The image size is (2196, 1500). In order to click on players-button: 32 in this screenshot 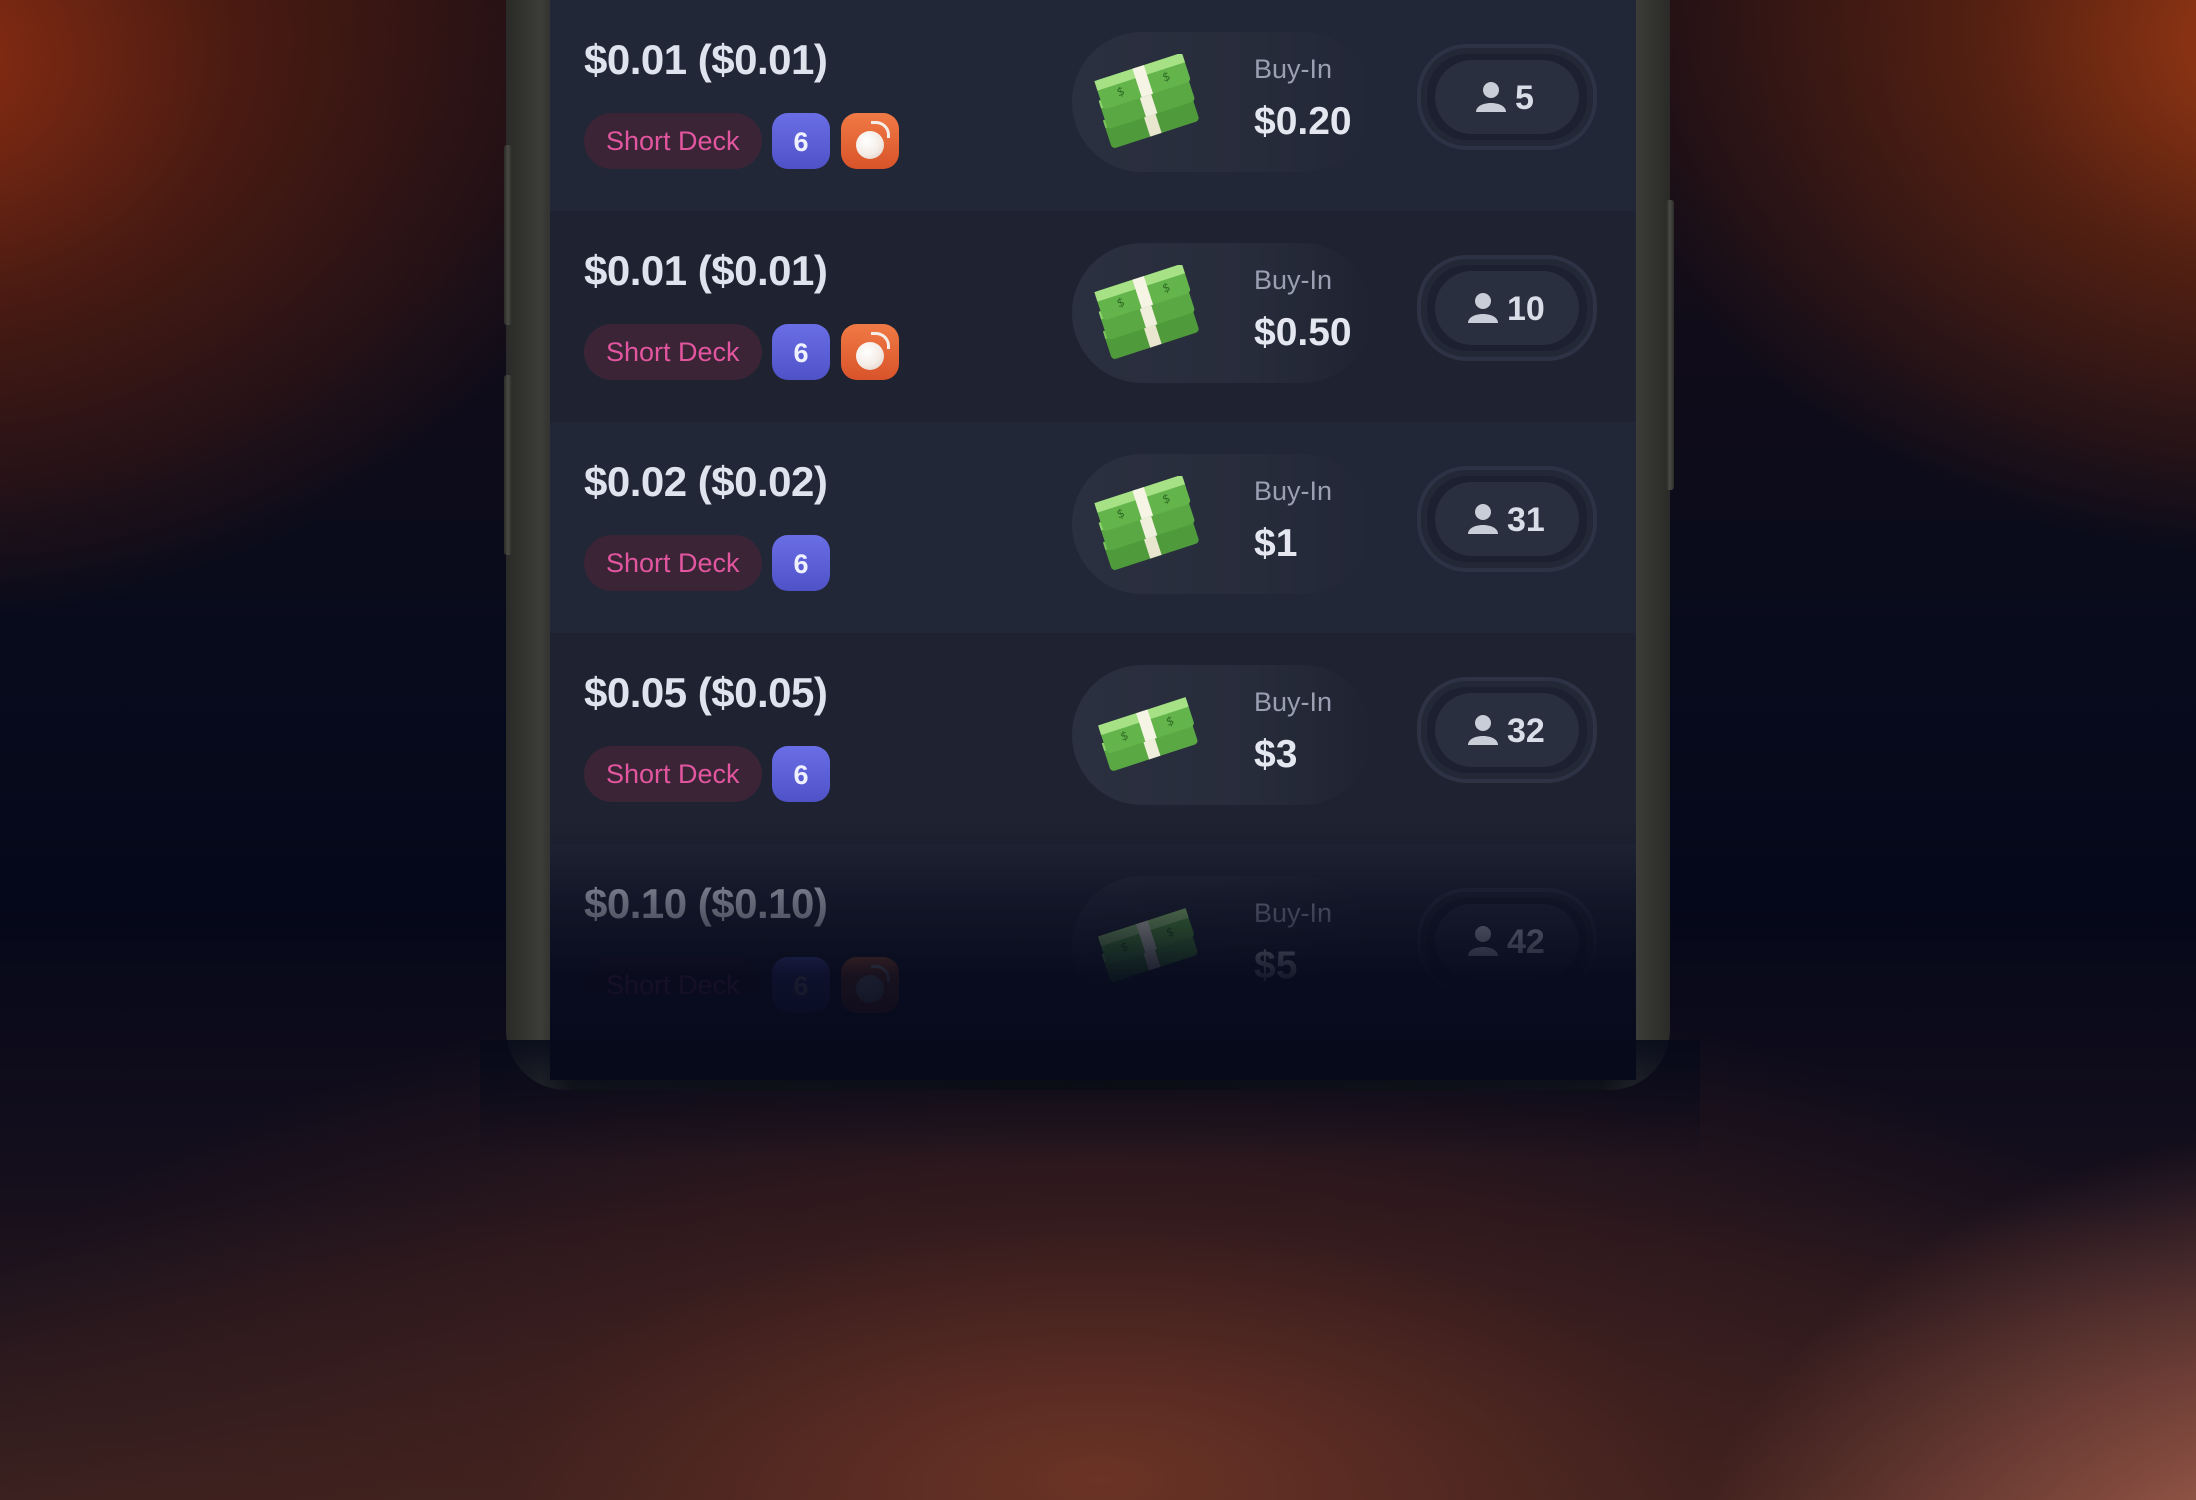, I will do `click(1507, 730)`.